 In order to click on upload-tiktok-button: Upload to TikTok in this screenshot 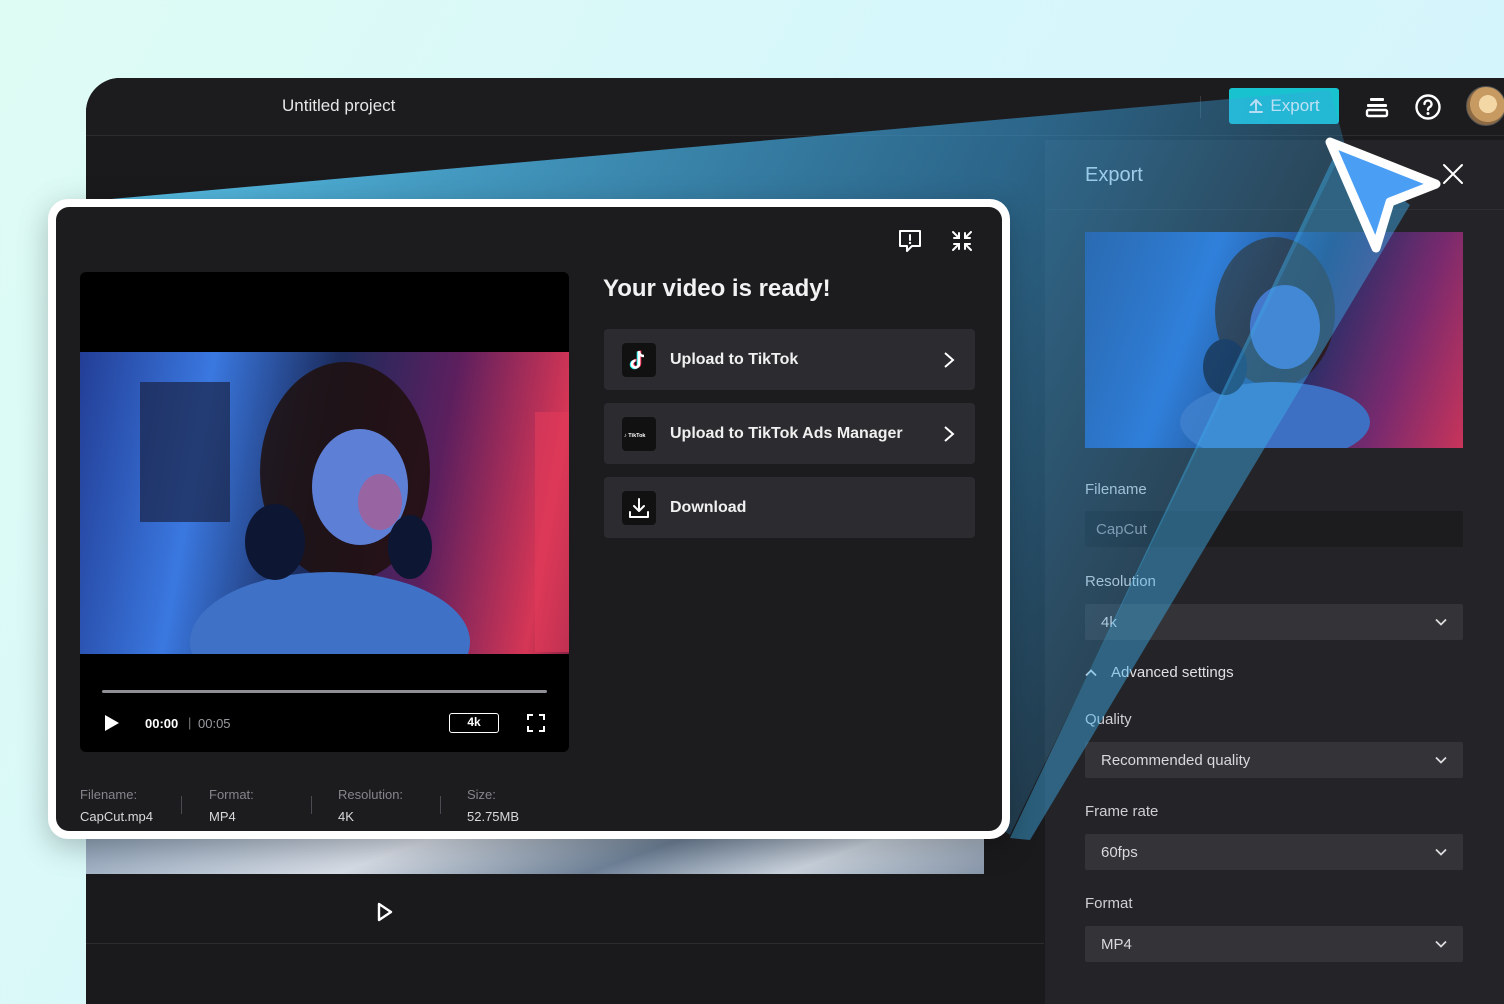, I will do `click(789, 359)`.